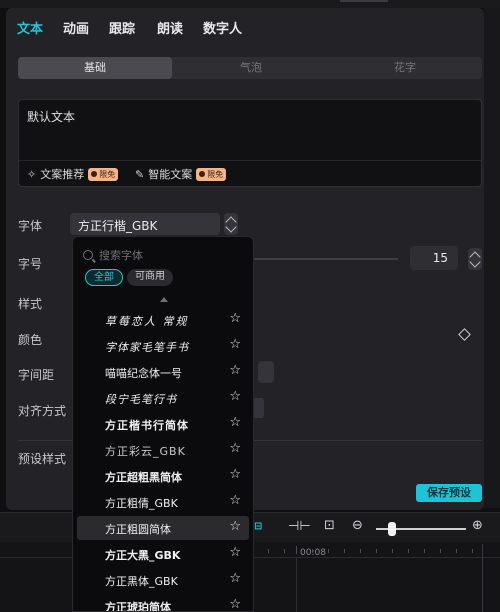 This screenshot has height=612, width=500. Describe the element at coordinates (449, 493) in the screenshot. I see `save-preset-button: 保存预设` at that location.